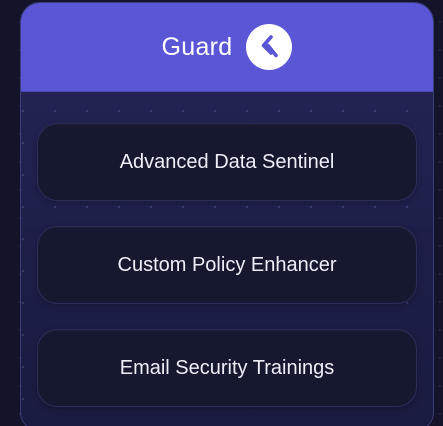 The image size is (443, 426). I want to click on menu-item-label: Email Security Trainings, so click(227, 367).